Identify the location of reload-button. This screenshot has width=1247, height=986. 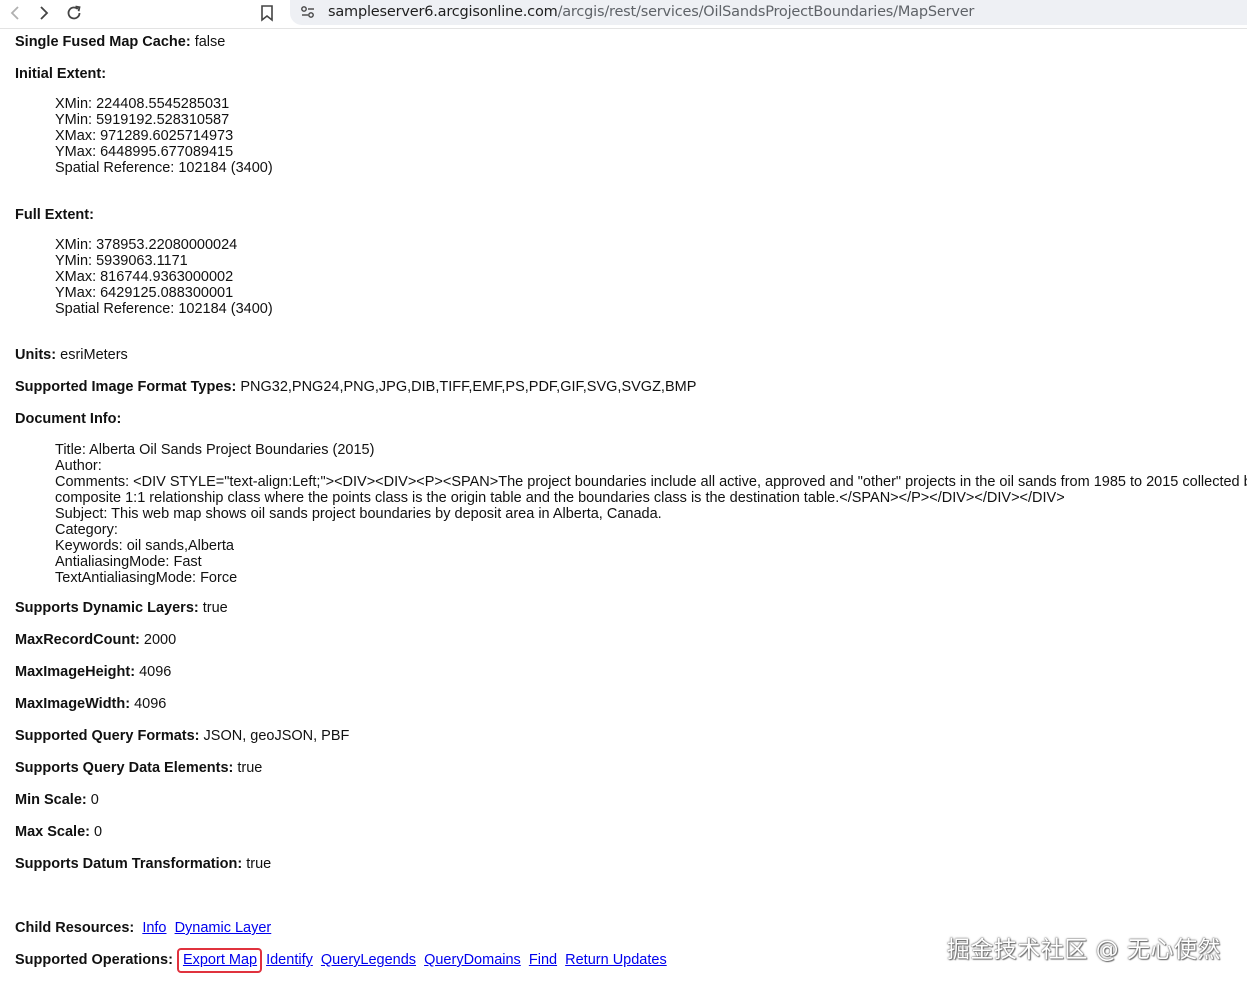
(74, 13).